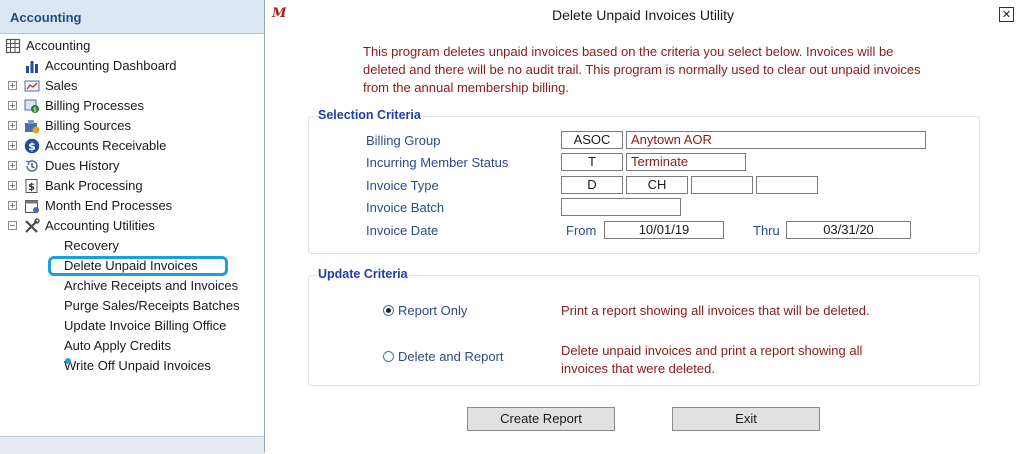  What do you see at coordinates (581, 230) in the screenshot?
I see `from-label: From` at bounding box center [581, 230].